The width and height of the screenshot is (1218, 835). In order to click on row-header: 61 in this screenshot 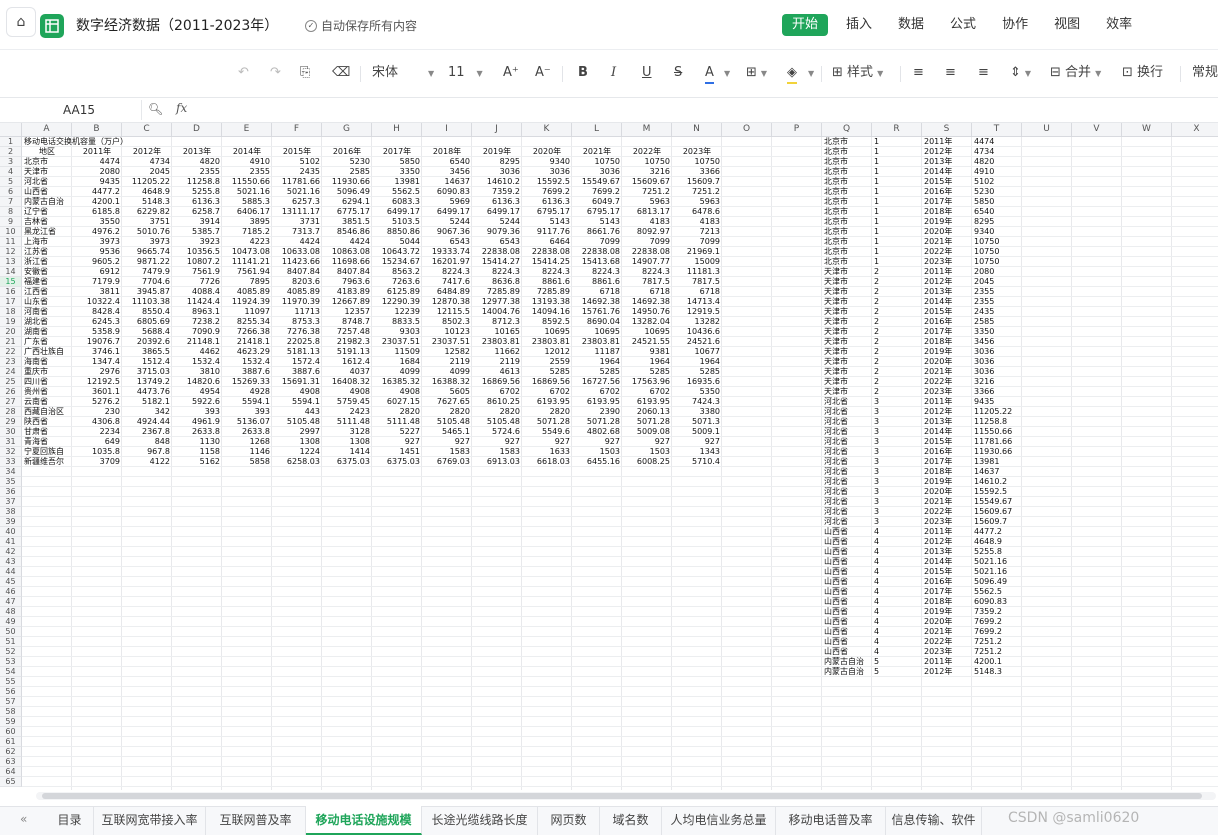, I will do `click(11, 742)`.